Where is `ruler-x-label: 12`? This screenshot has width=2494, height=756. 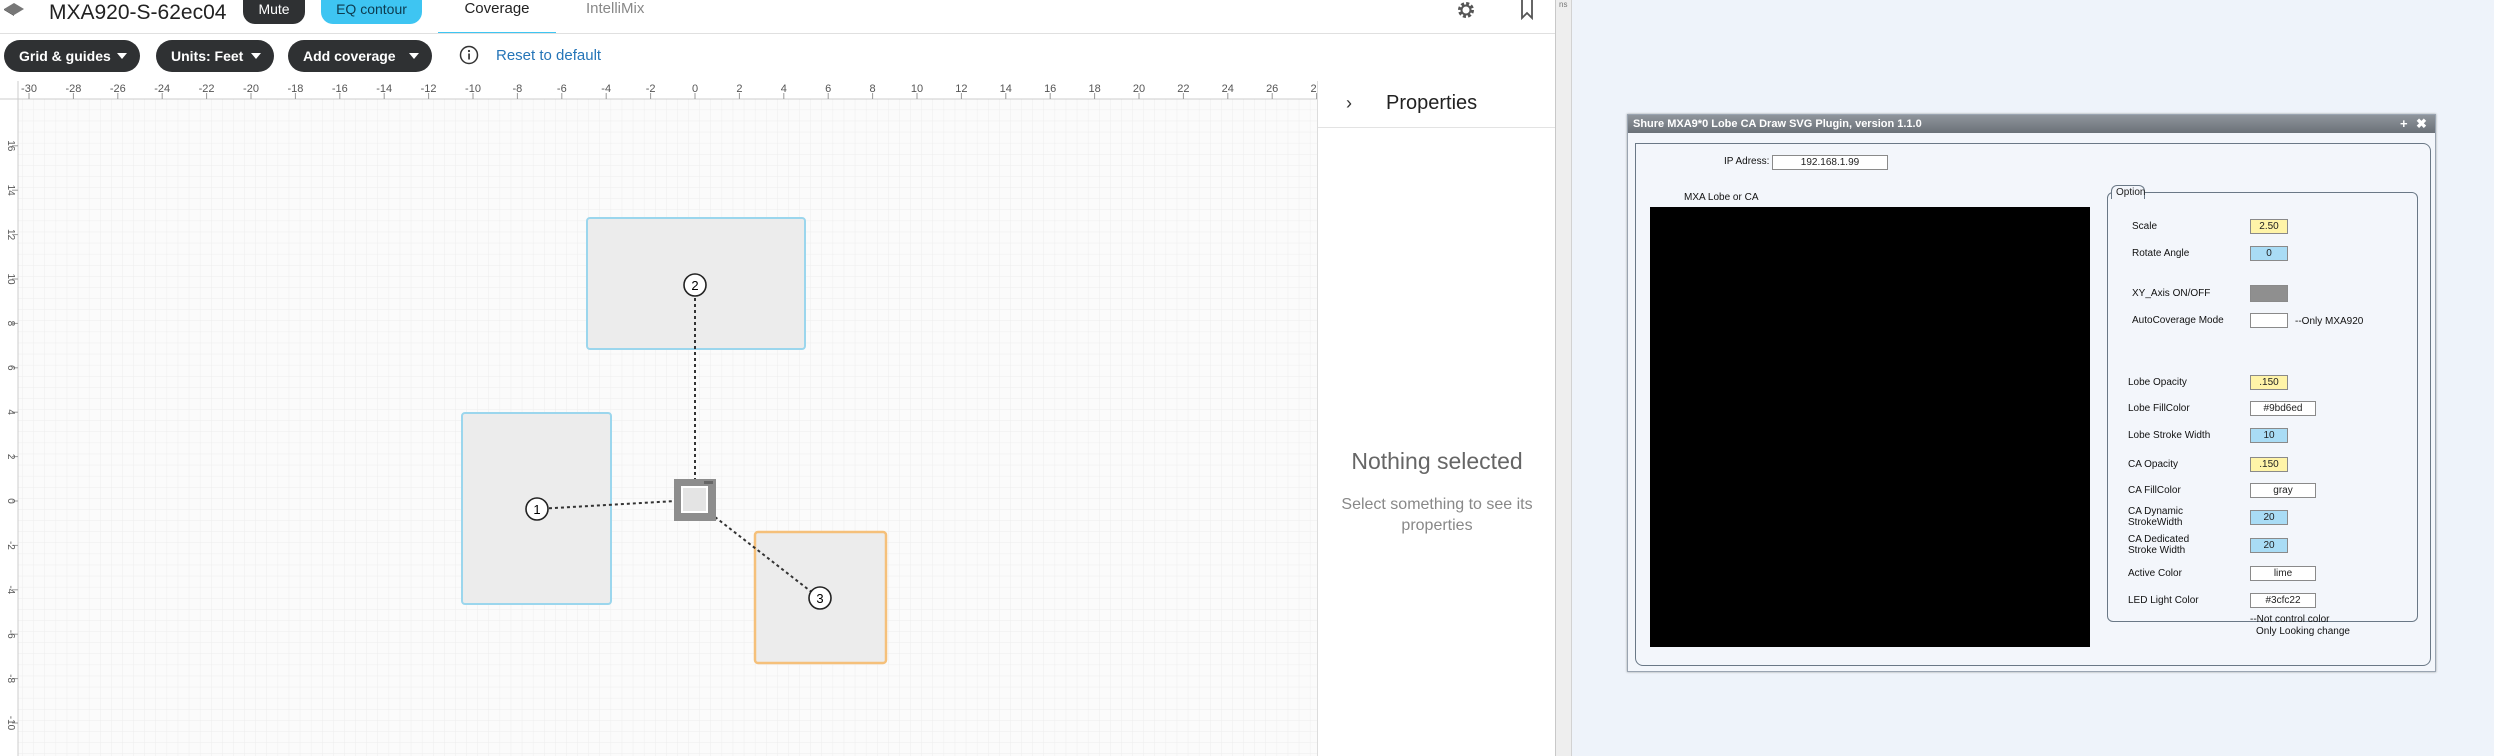 ruler-x-label: 12 is located at coordinates (961, 89).